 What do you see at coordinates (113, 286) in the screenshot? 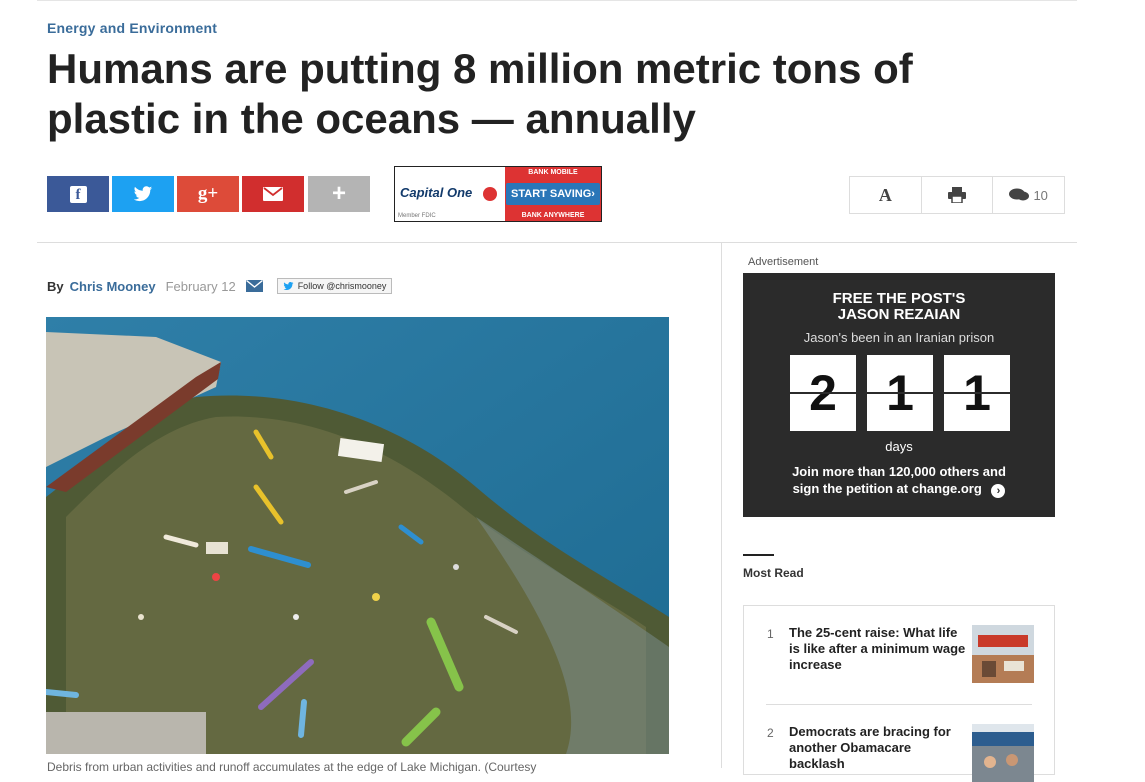
I see `author-link: Chris Mooney` at bounding box center [113, 286].